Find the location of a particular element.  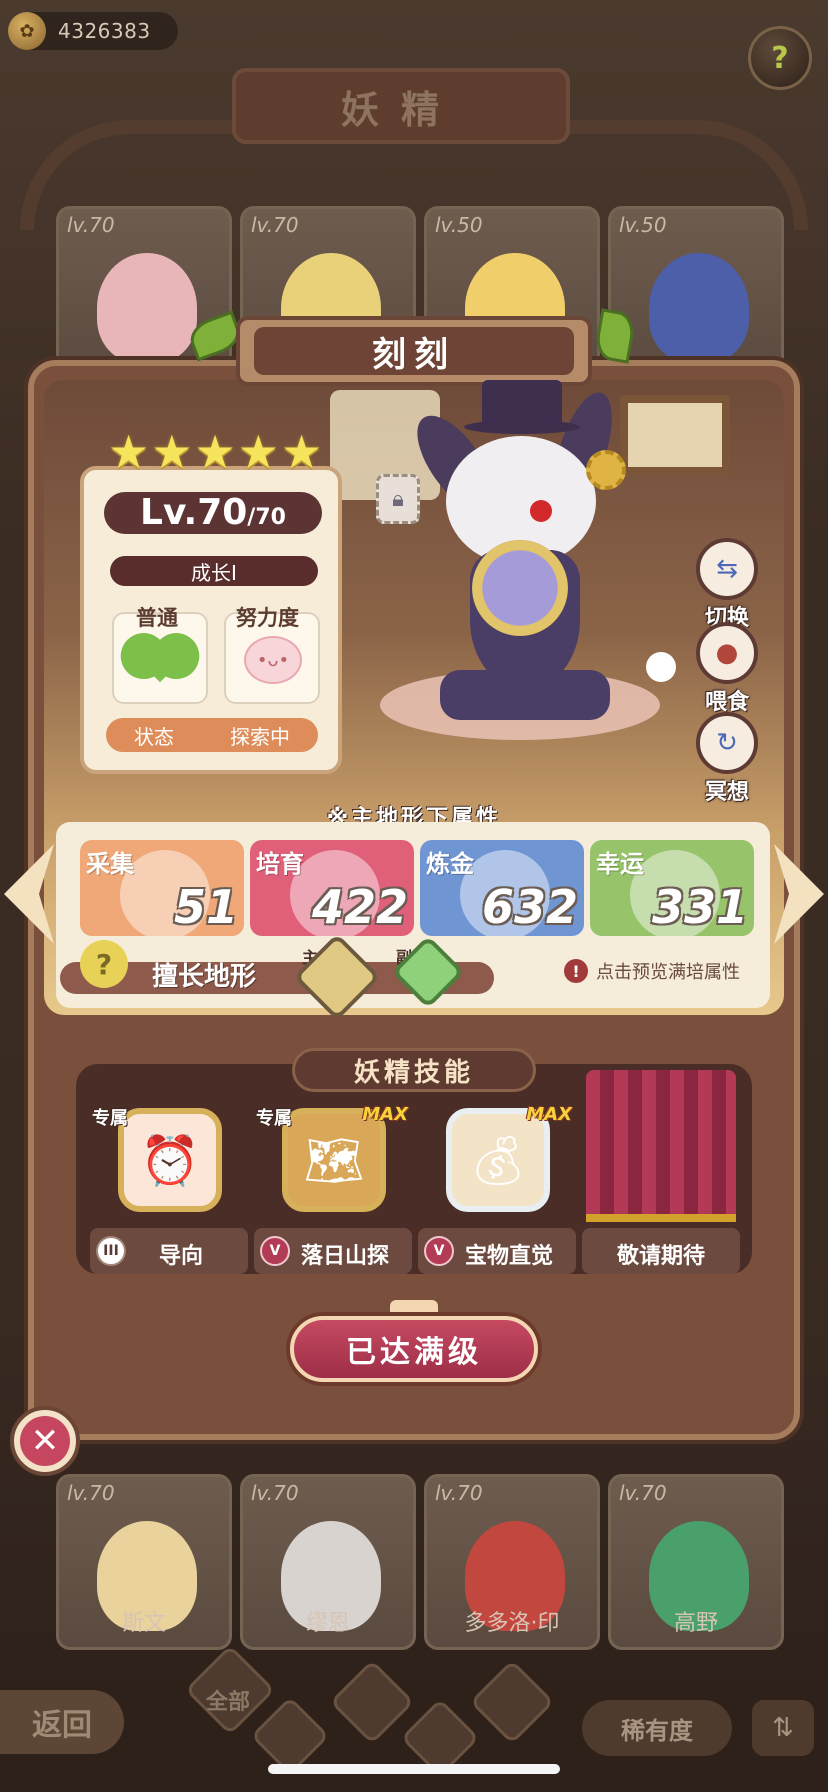

status-bar: 状态 探索中 is located at coordinates (212, 735).